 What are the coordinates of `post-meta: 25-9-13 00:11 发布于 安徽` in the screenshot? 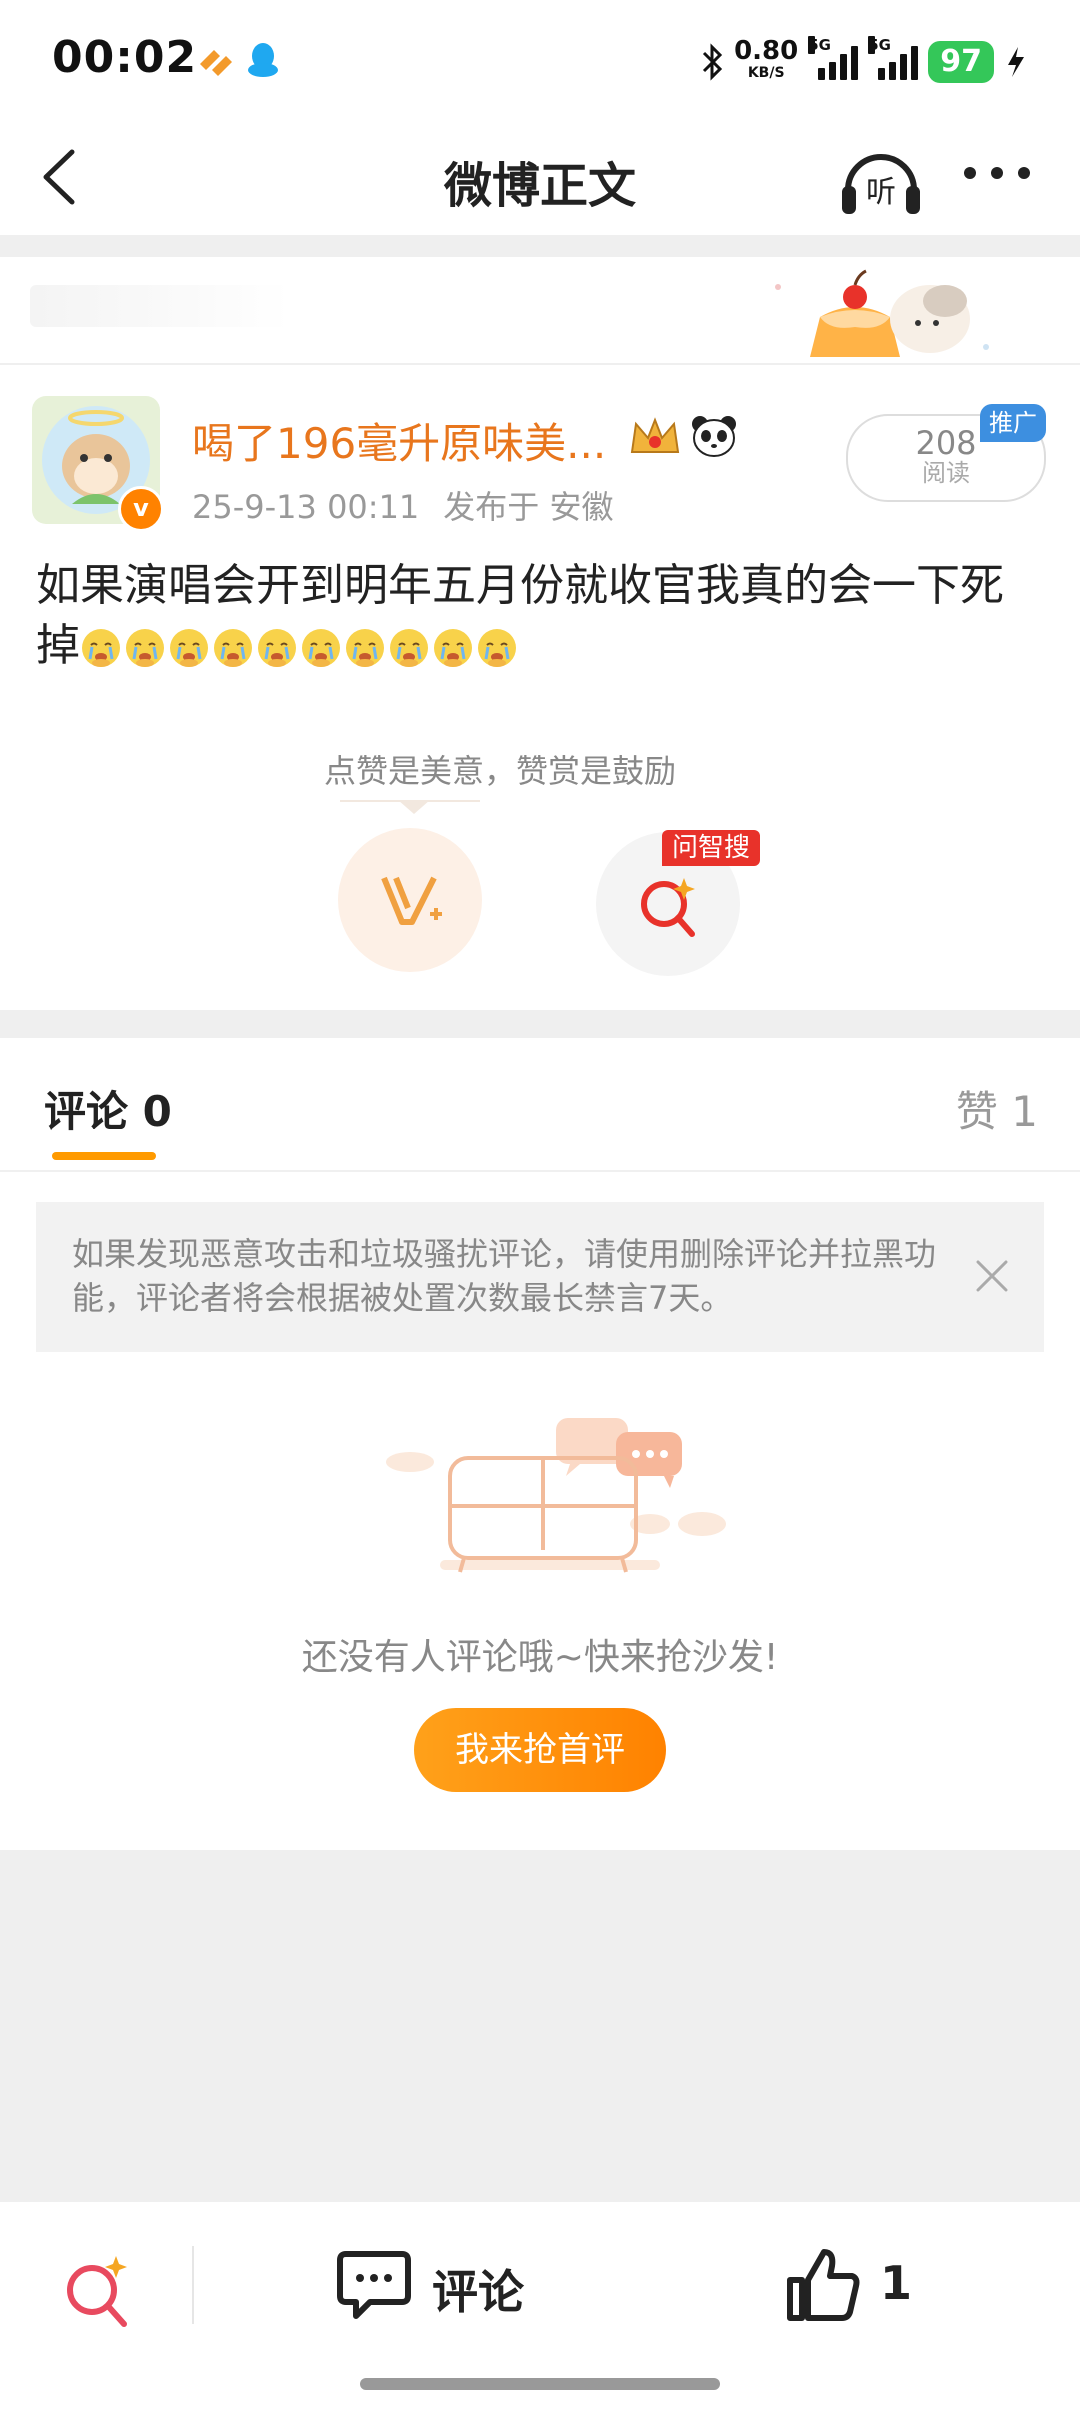 It's located at (414, 505).